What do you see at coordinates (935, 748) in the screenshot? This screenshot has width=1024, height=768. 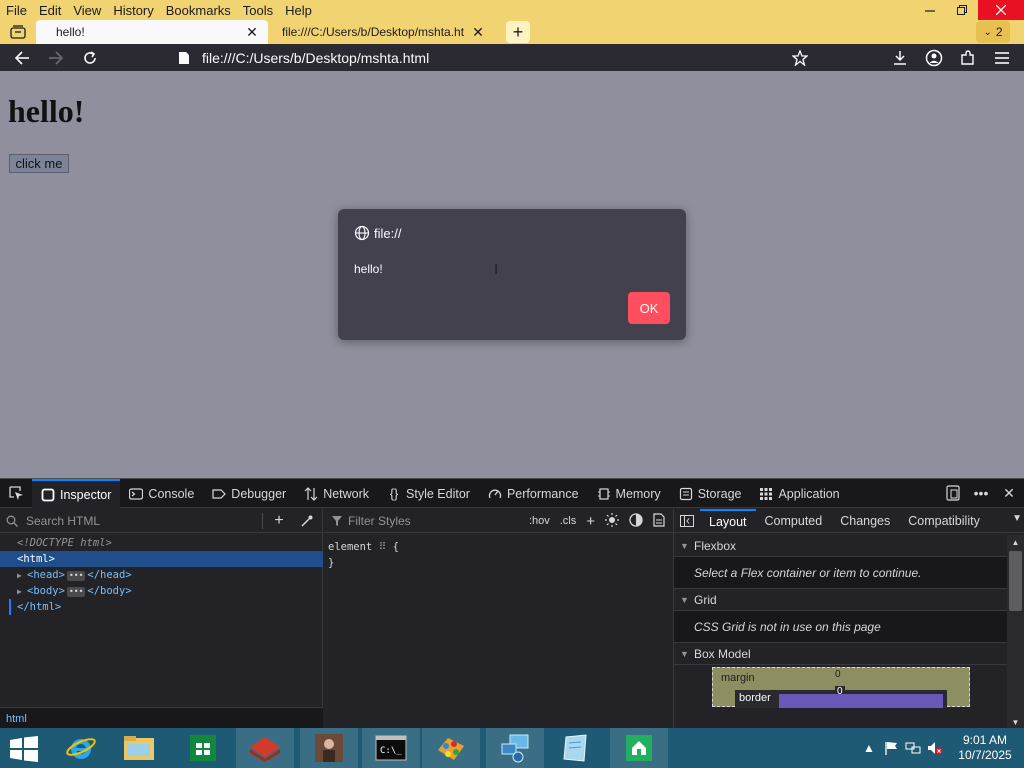 I see `volume-muted-icon` at bounding box center [935, 748].